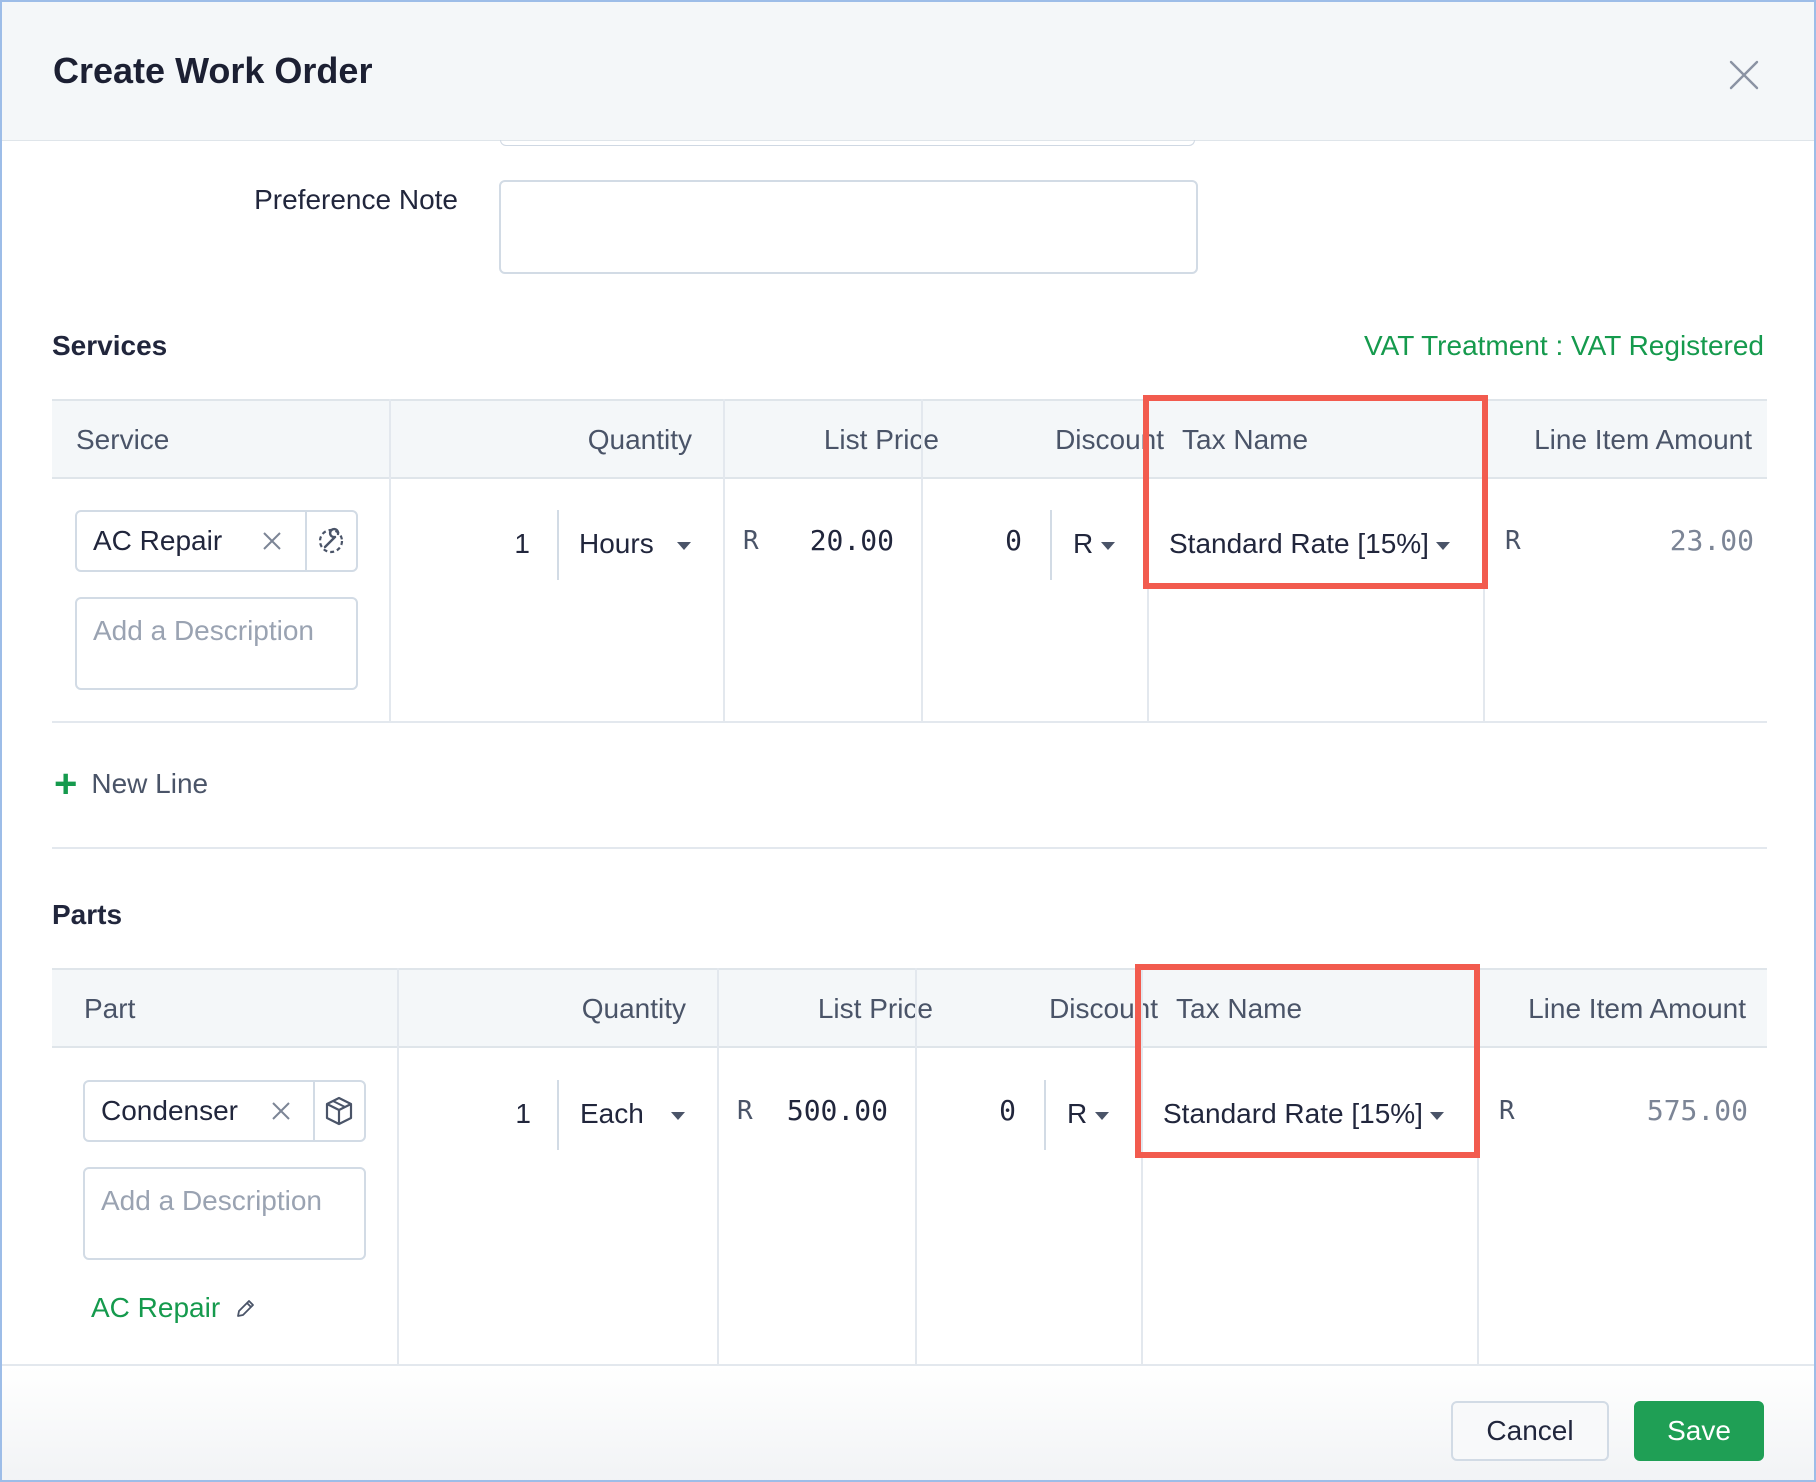  What do you see at coordinates (909, 722) in the screenshot?
I see `row-divider` at bounding box center [909, 722].